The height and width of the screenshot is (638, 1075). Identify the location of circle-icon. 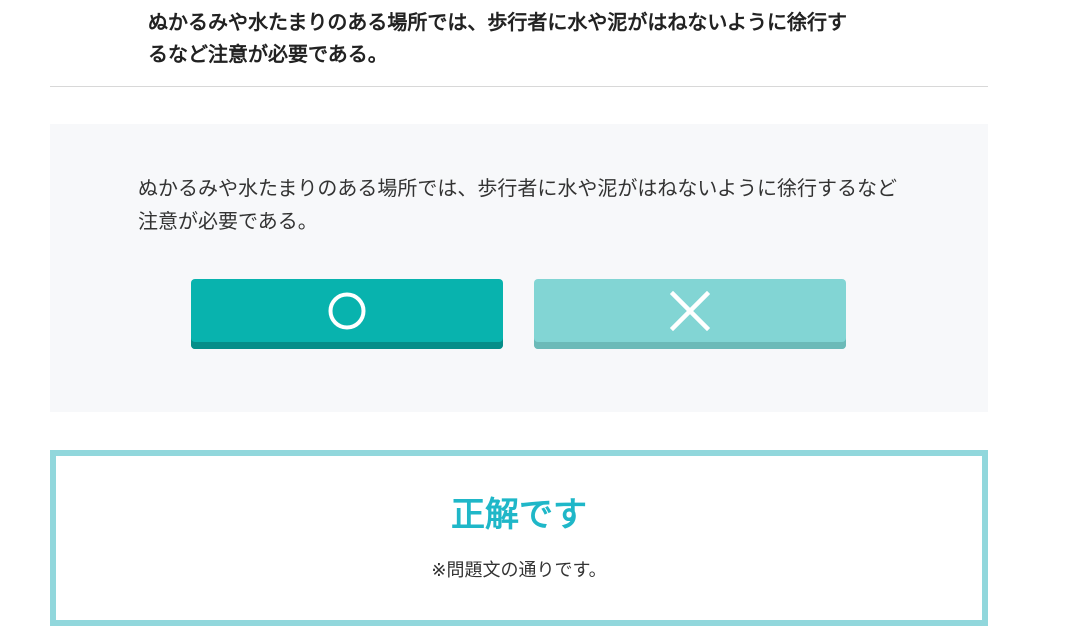
(347, 311).